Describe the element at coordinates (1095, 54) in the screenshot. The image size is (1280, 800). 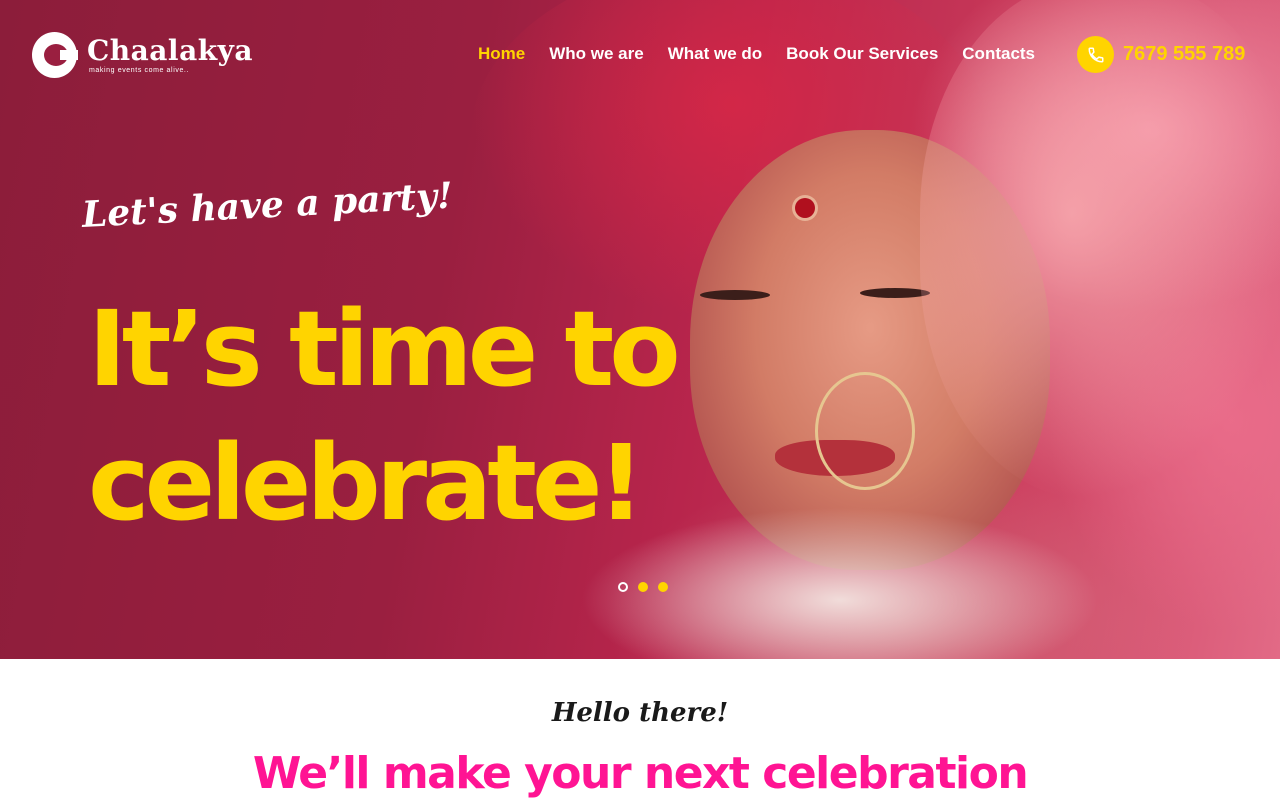
I see `phone-icon` at that location.